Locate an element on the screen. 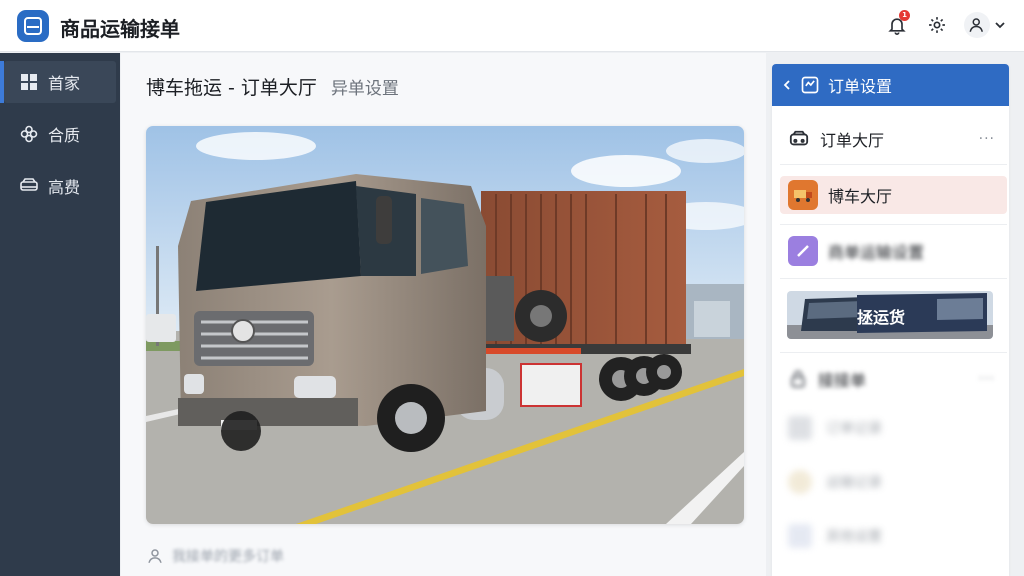  car-icon is located at coordinates (29, 186).